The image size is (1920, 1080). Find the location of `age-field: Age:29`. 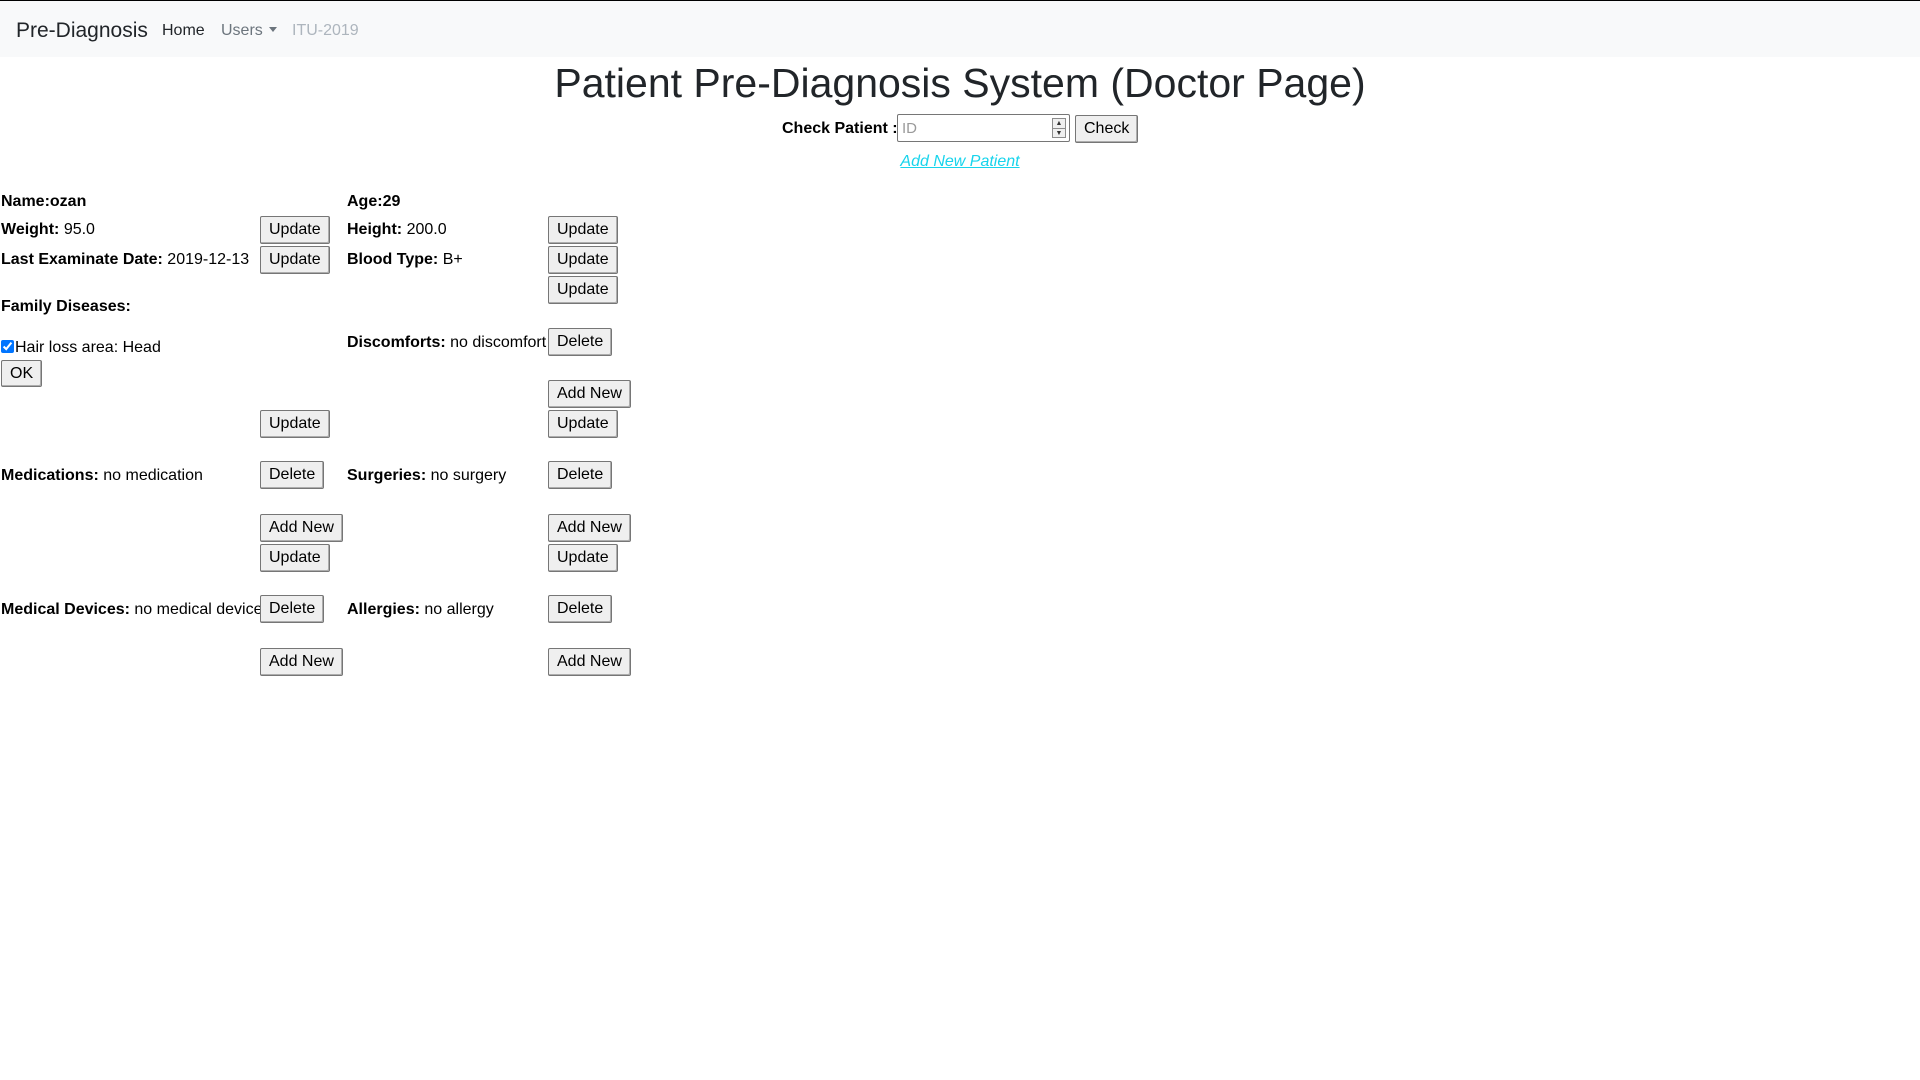

age-field: Age:29 is located at coordinates (373, 202).